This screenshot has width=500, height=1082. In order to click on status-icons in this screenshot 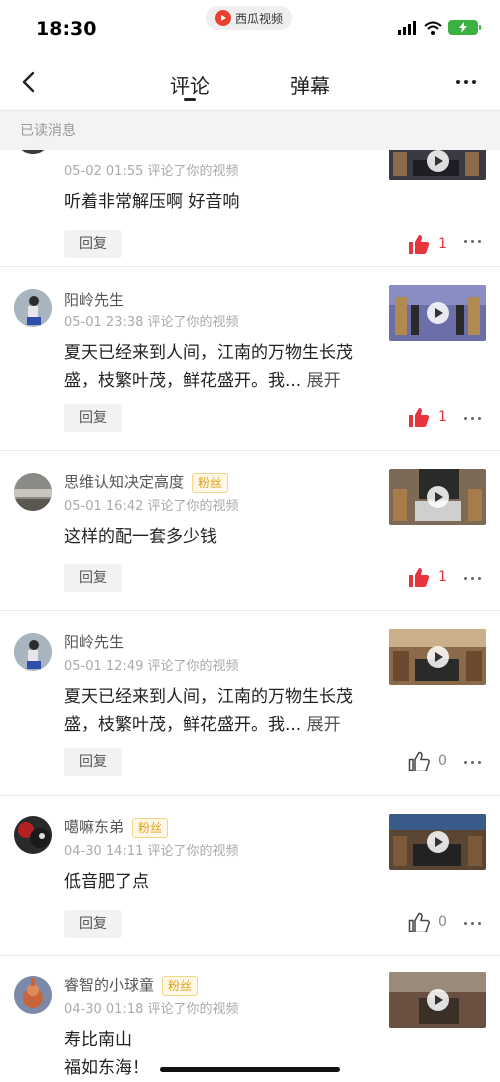, I will do `click(439, 27)`.